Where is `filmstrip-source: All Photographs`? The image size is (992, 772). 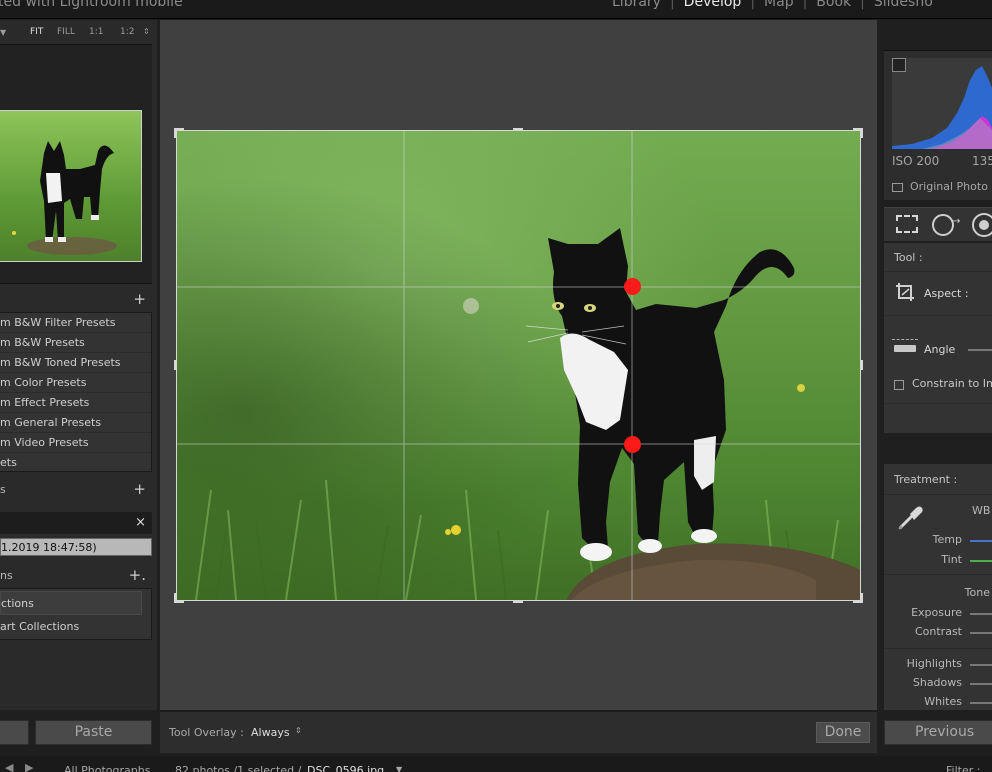 filmstrip-source: All Photographs is located at coordinates (107, 768).